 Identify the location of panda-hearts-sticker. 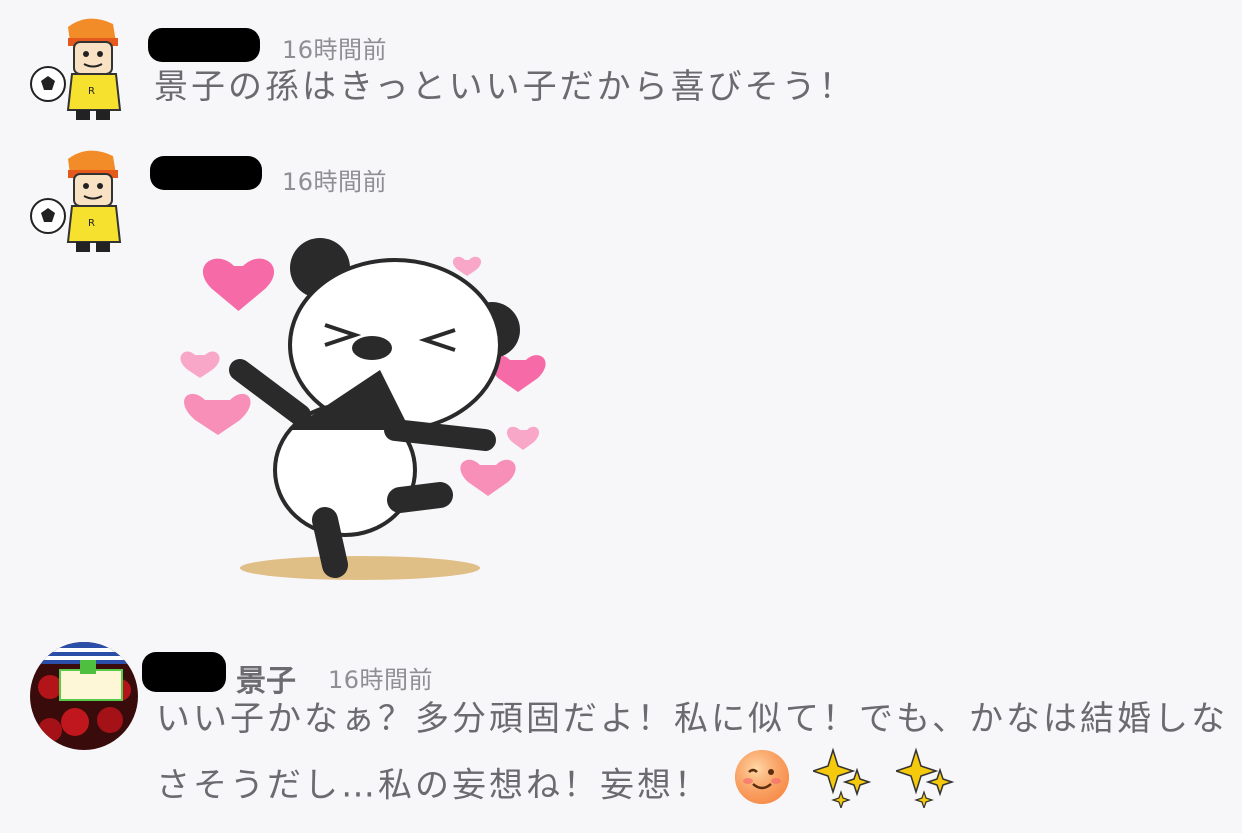
(370, 410).